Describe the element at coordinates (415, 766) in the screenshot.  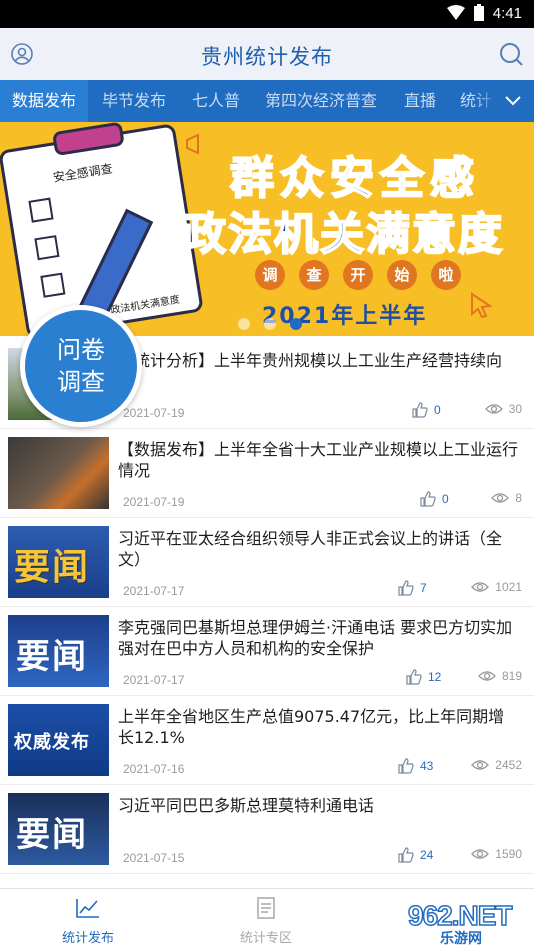
I see `like-counter: 43` at that location.